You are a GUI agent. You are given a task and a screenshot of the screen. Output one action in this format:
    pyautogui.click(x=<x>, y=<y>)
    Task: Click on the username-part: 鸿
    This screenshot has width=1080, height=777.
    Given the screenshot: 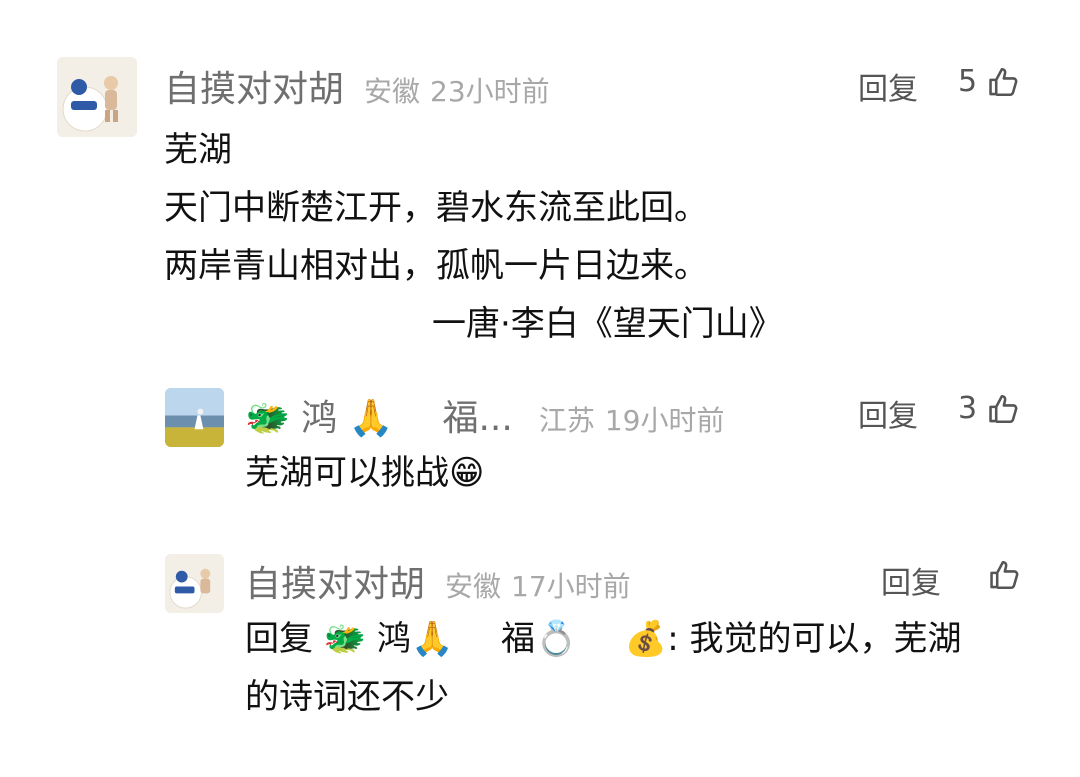 What is the action you would take?
    pyautogui.click(x=319, y=418)
    